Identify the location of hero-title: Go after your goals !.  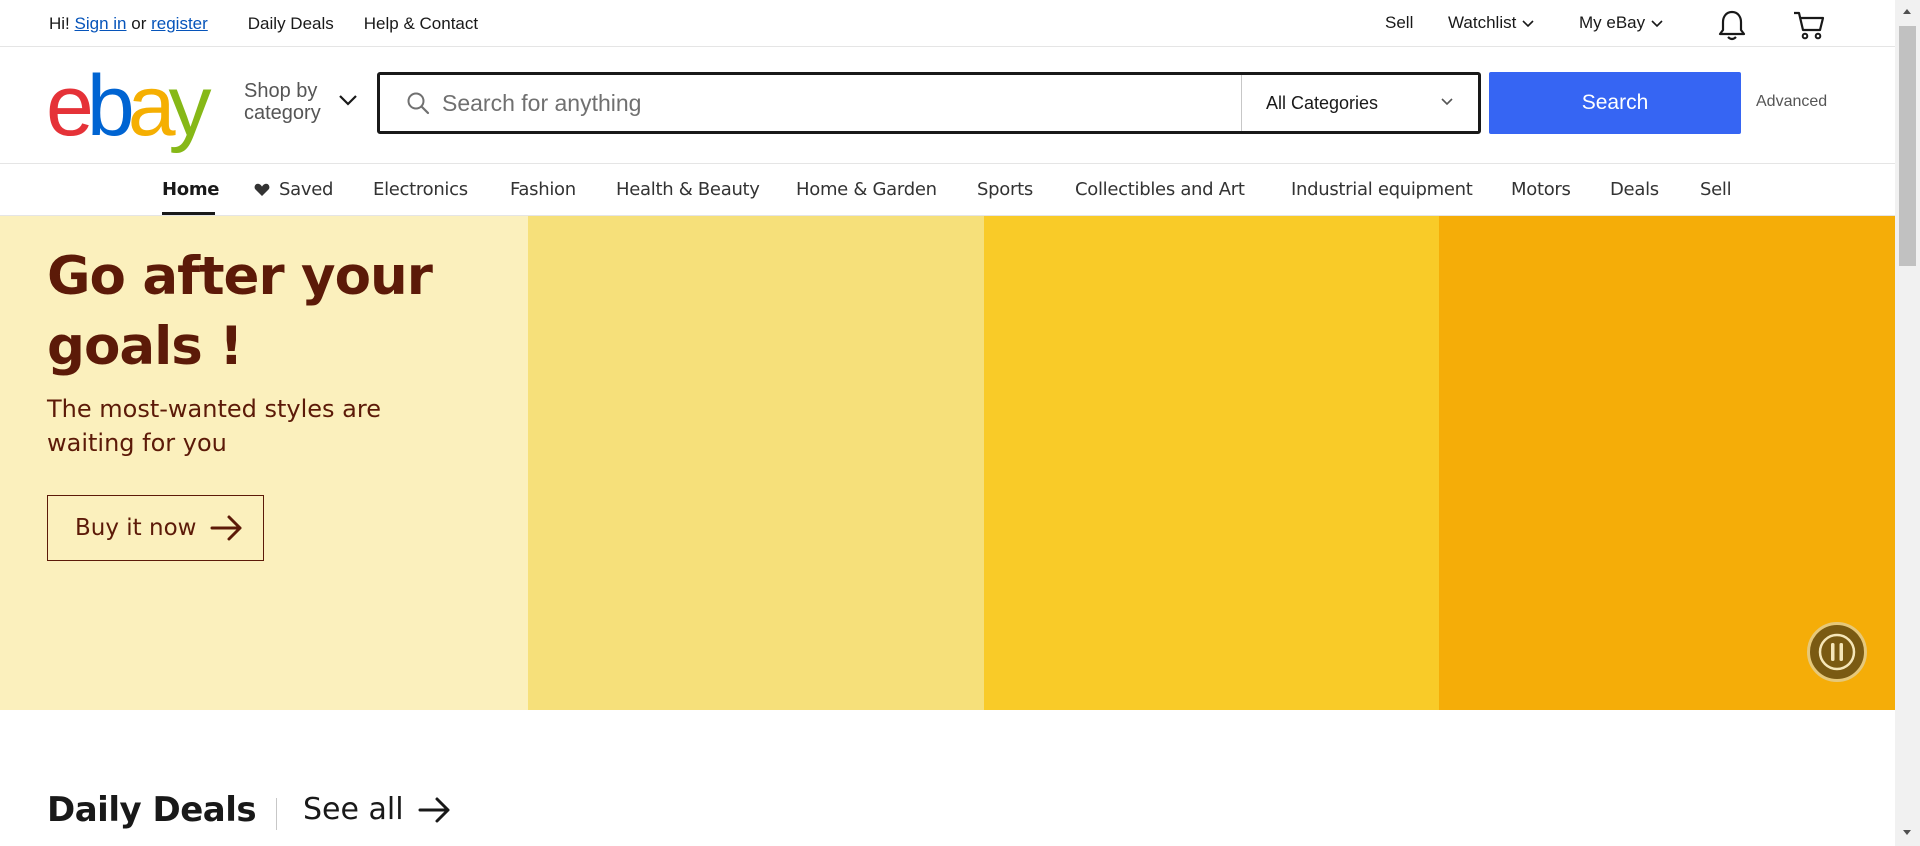
(240, 311).